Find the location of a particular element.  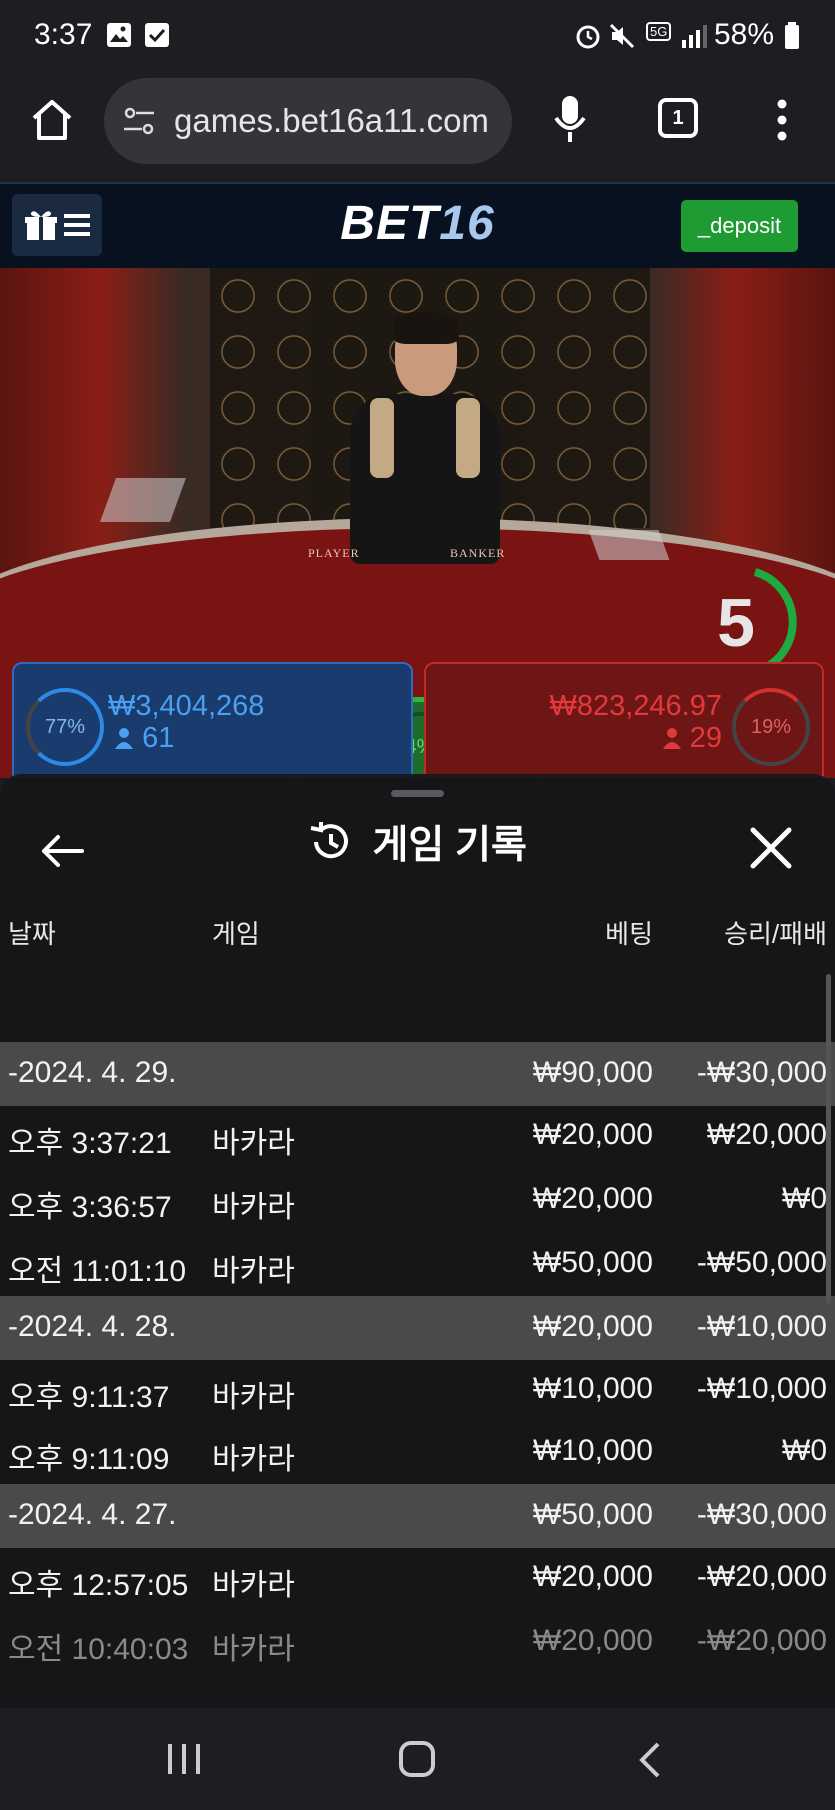

row-date: 오후 9:11:37 is located at coordinates (89, 1397).